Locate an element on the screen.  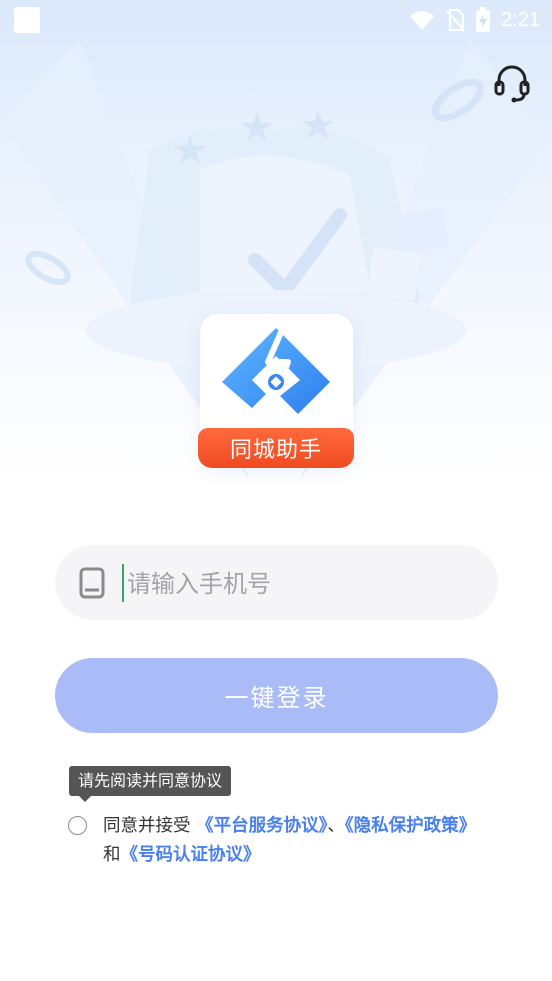
privacy-policy-link: 《隐私保护政策》 is located at coordinates (410, 826).